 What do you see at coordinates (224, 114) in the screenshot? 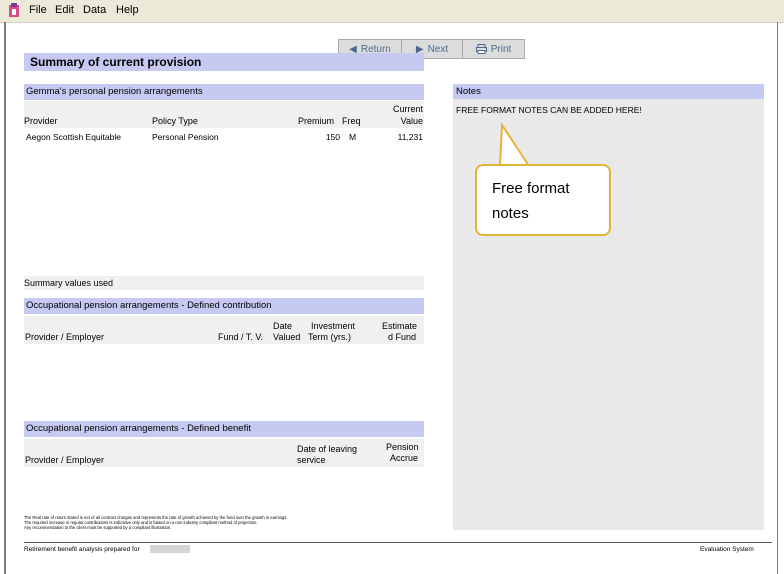
I see `personal-columns-header` at bounding box center [224, 114].